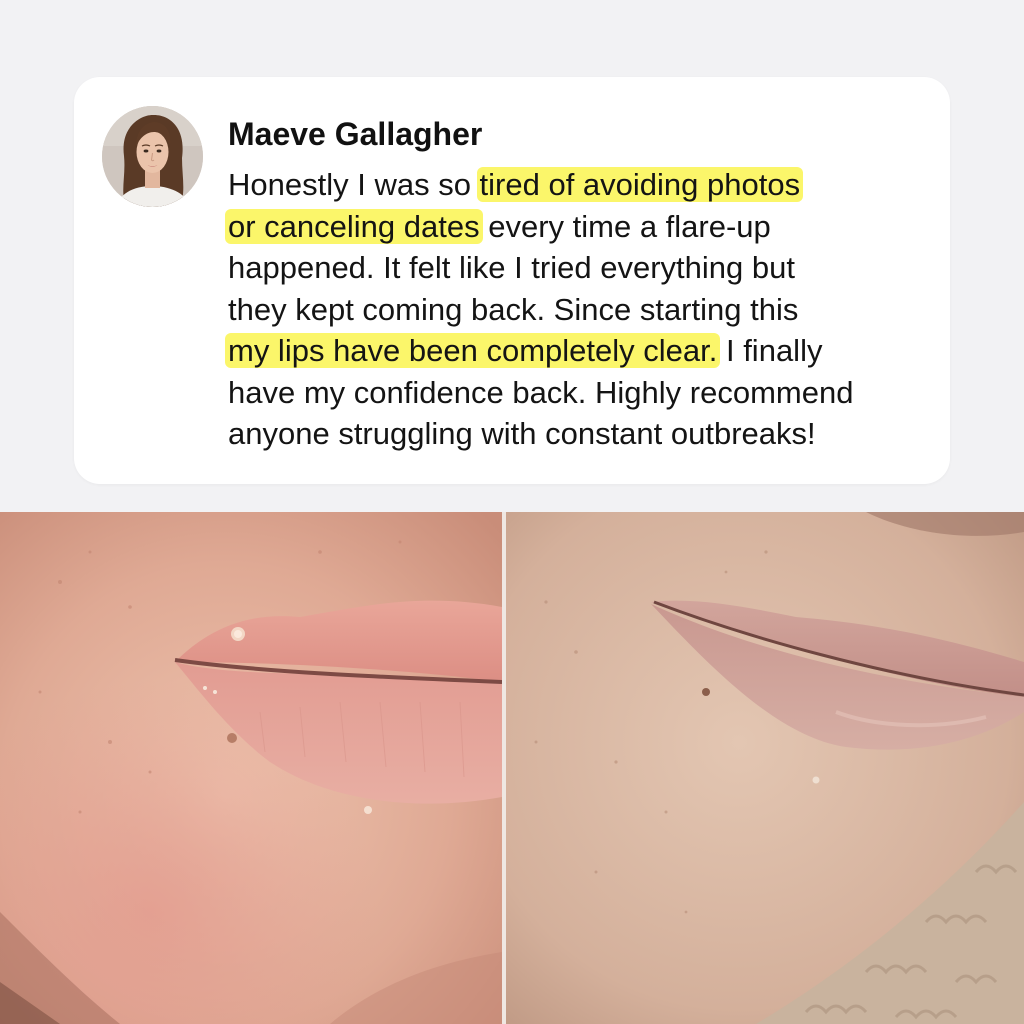  Describe the element at coordinates (355, 134) in the screenshot. I see `review-author-name: Maeve Gallagher` at that location.